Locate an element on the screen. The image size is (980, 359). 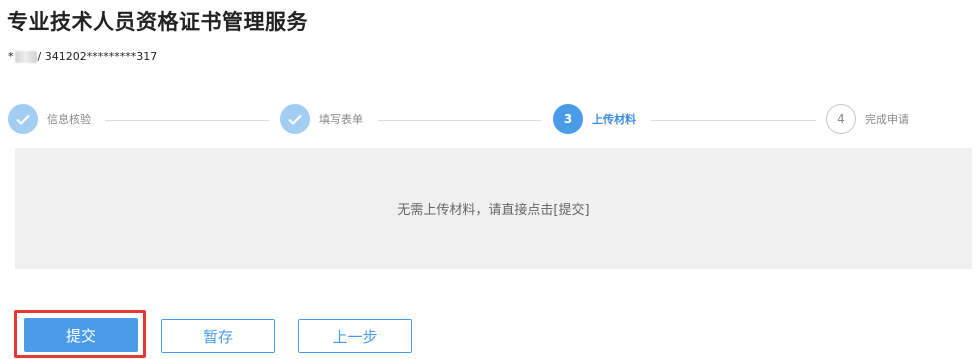
no-upload-message: 无需上传材料，请直接点击[提交] is located at coordinates (493, 210).